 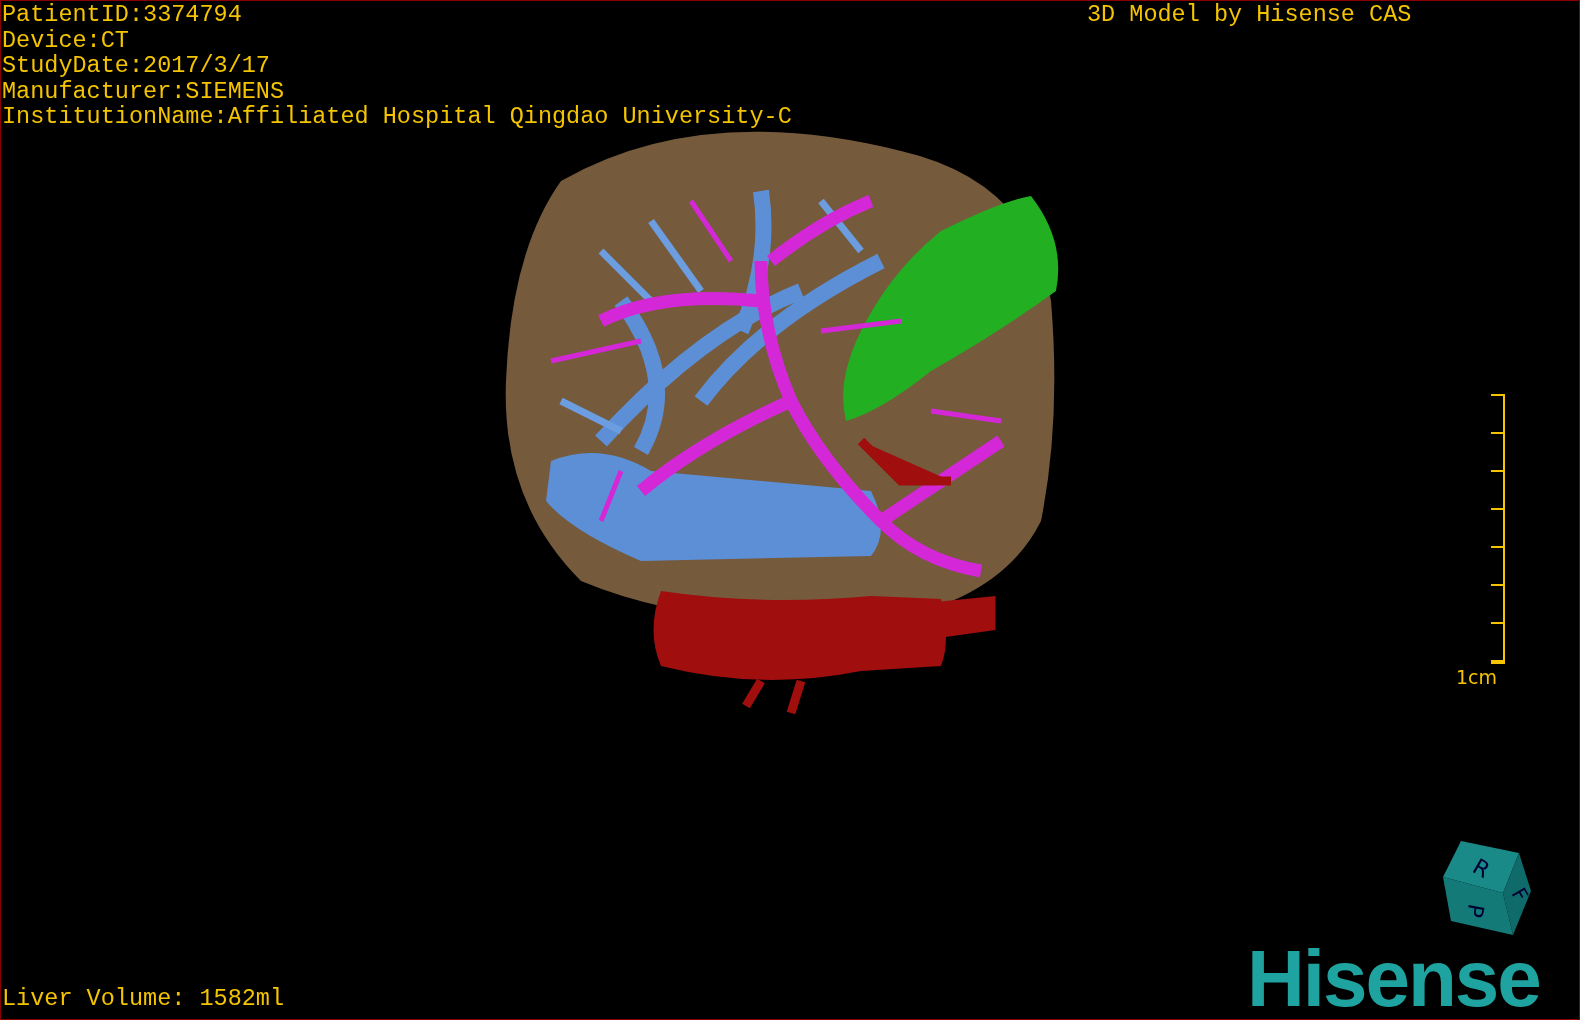 I want to click on scale-label: 1cm, so click(x=1477, y=677).